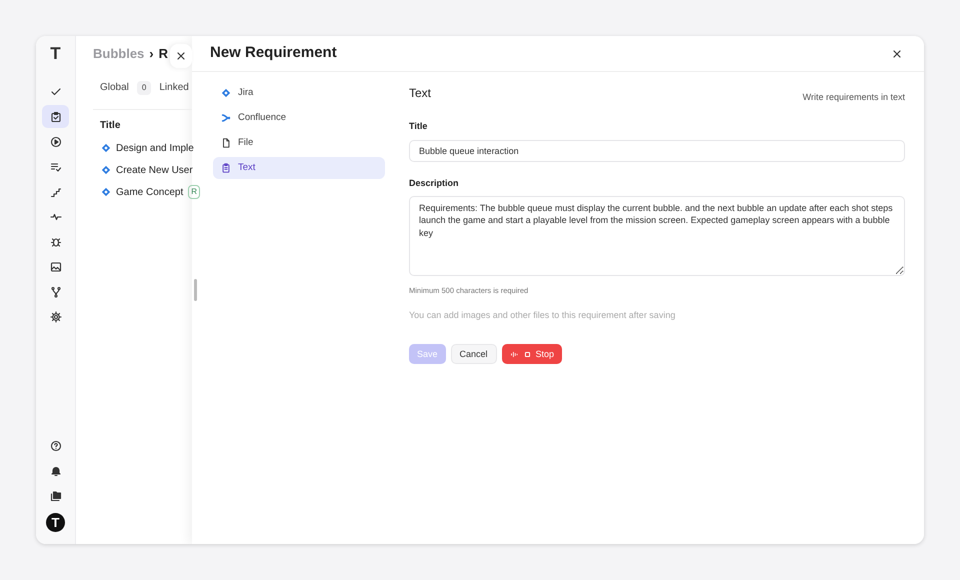 The width and height of the screenshot is (960, 580). I want to click on row-title: Game Concept, so click(150, 192).